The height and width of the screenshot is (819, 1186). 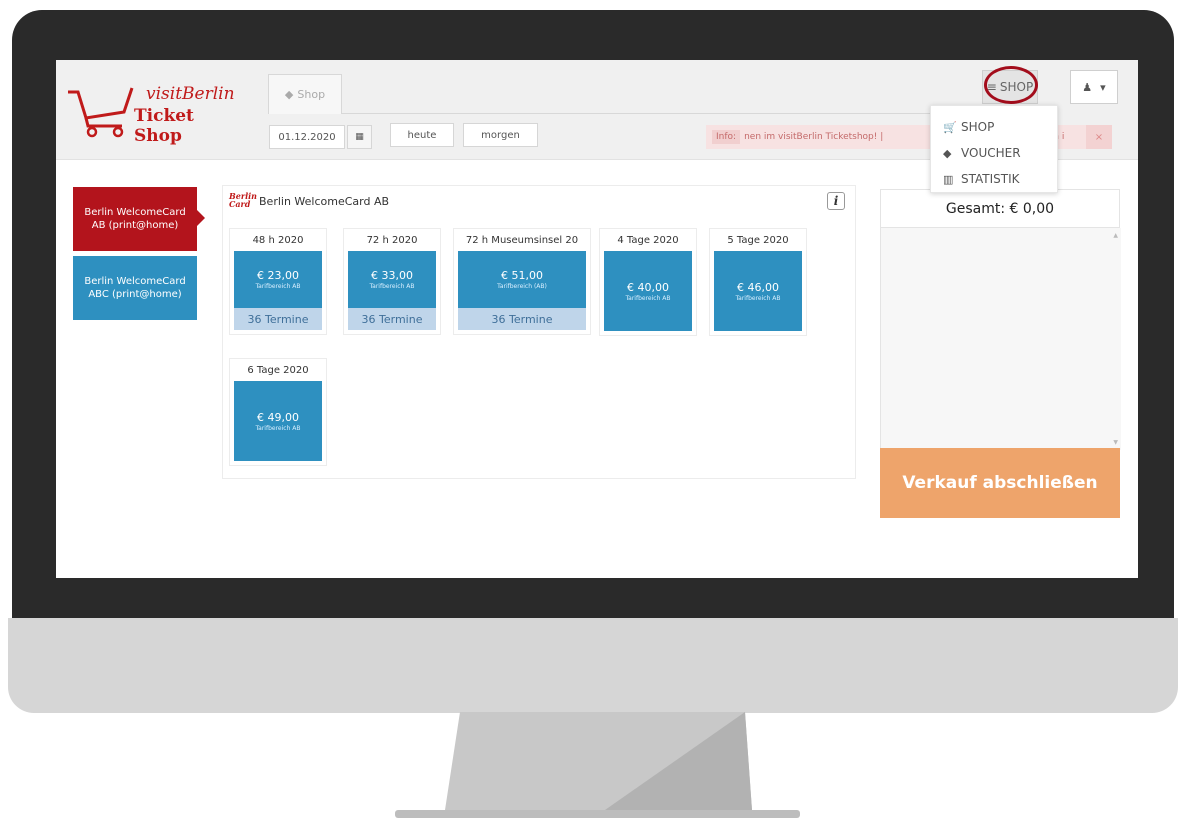 I want to click on panel-header: Berlin Card Berlin WelcomeCard AB, so click(x=309, y=201).